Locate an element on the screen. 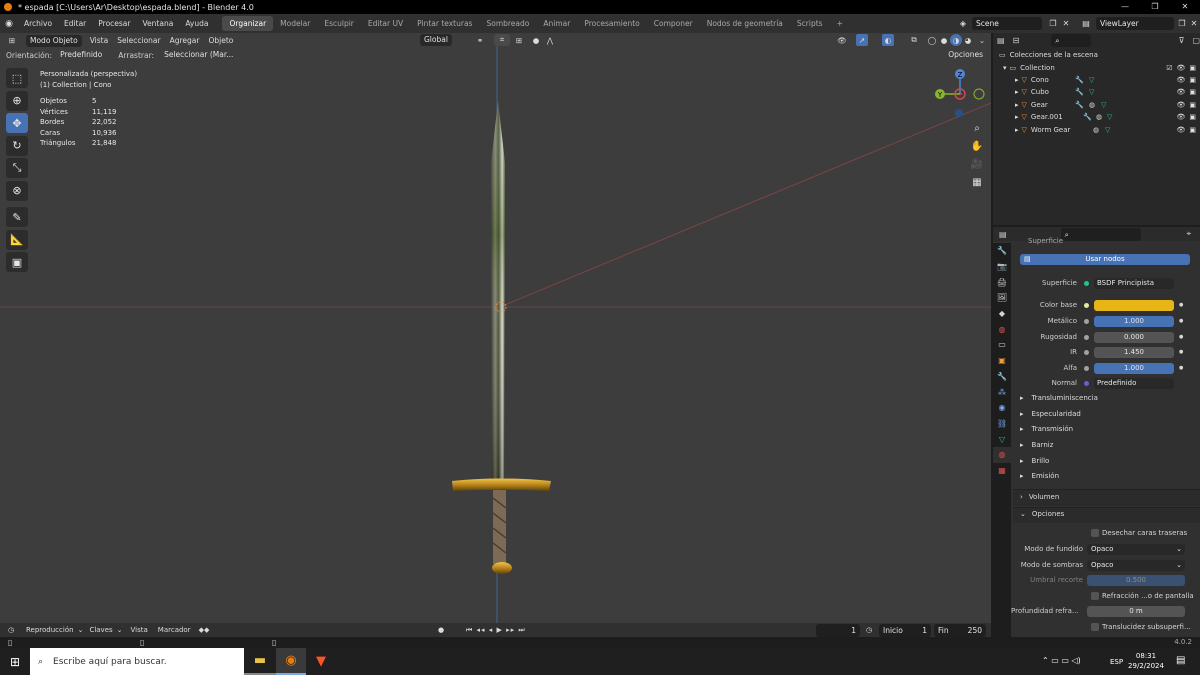 The image size is (1200, 675). outliner-search-input: ⌕ is located at coordinates (1071, 40).